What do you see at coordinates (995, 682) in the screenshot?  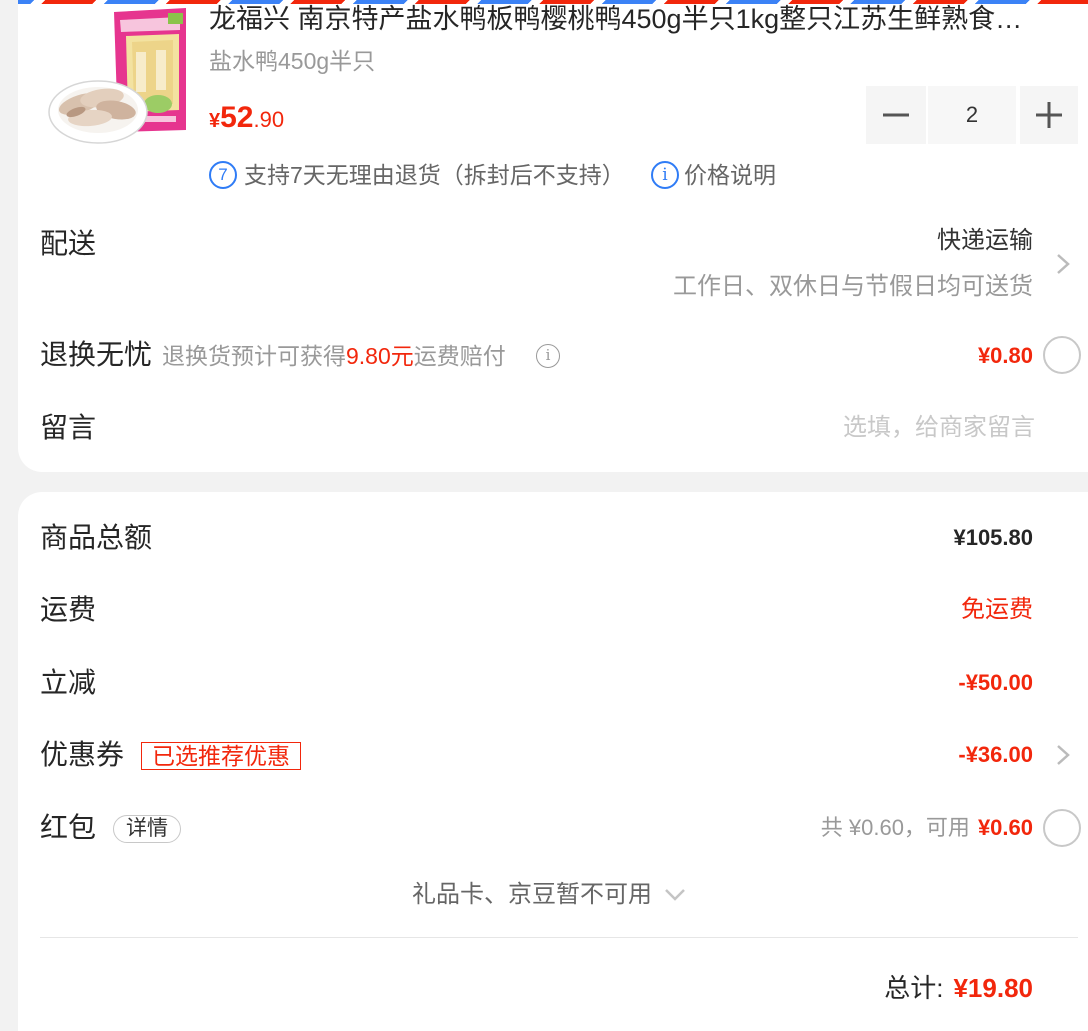 I see `discount-value: -¥50.00` at bounding box center [995, 682].